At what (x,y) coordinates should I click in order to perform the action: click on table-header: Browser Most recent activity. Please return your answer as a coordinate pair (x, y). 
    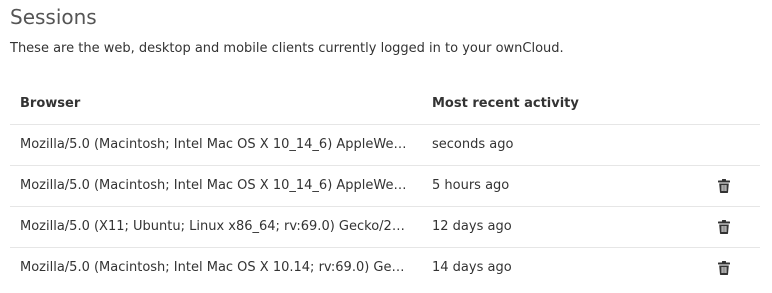
    Looking at the image, I should click on (385, 104).